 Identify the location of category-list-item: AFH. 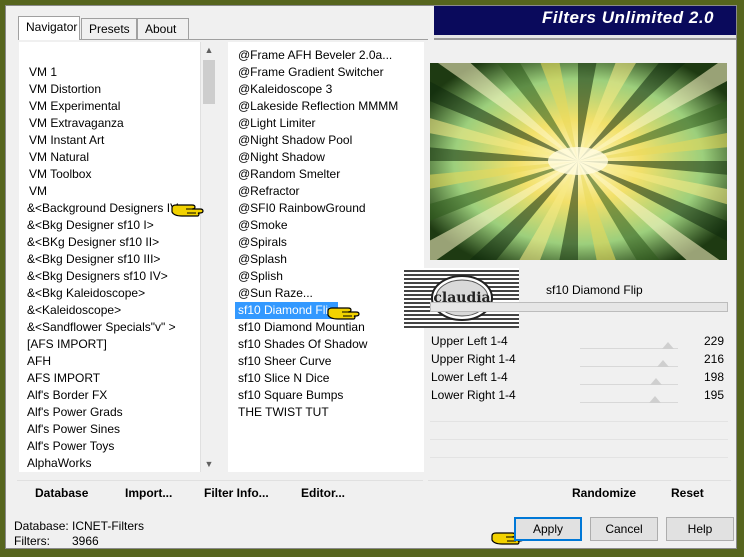
(39, 361).